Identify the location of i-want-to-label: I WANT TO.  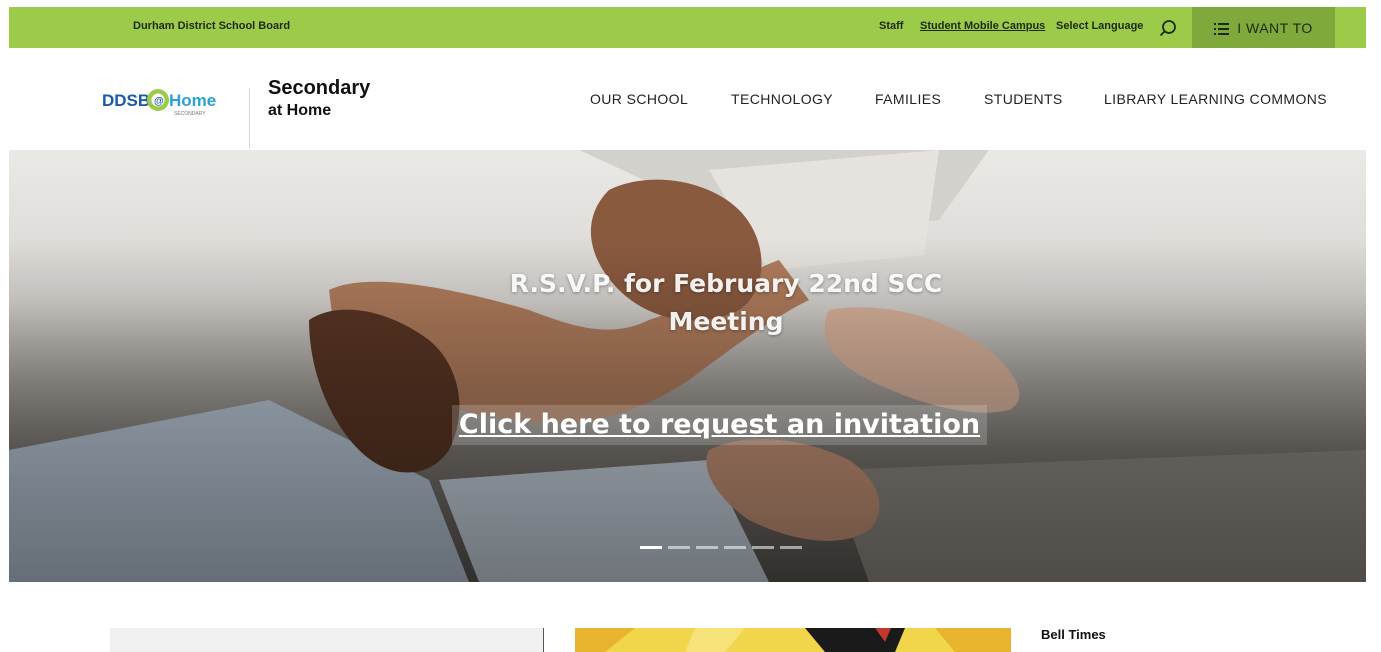
(1275, 27).